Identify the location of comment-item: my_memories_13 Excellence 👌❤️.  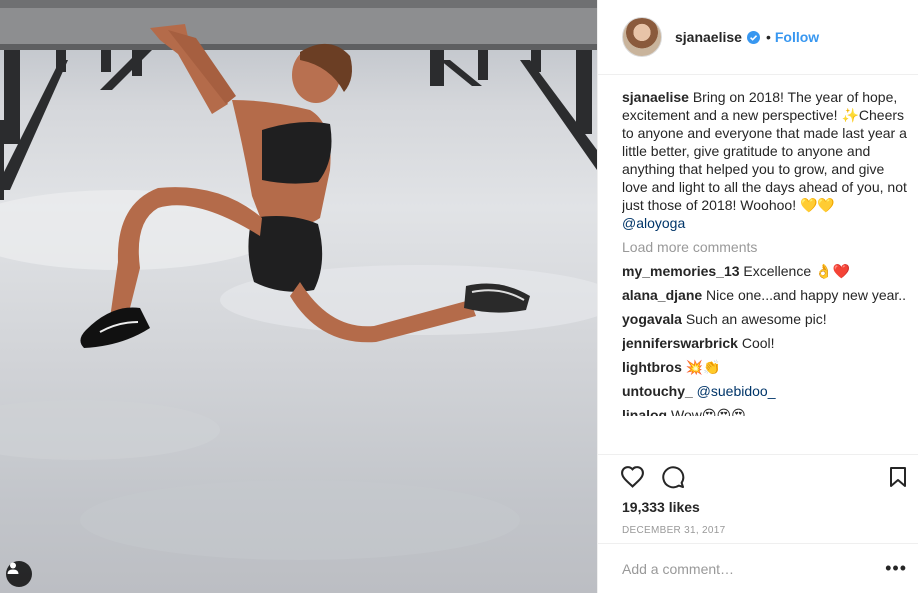
(767, 271).